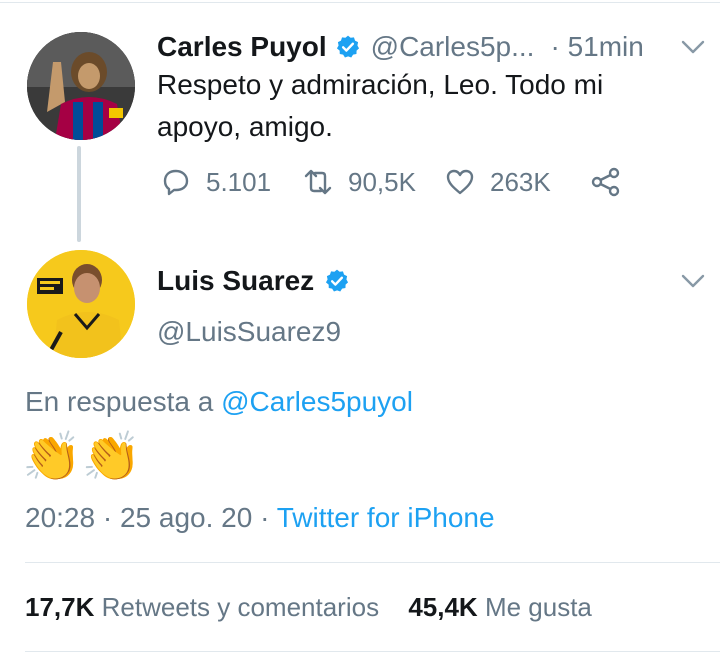 The image size is (720, 654). I want to click on suarez-avatar, so click(81, 304).